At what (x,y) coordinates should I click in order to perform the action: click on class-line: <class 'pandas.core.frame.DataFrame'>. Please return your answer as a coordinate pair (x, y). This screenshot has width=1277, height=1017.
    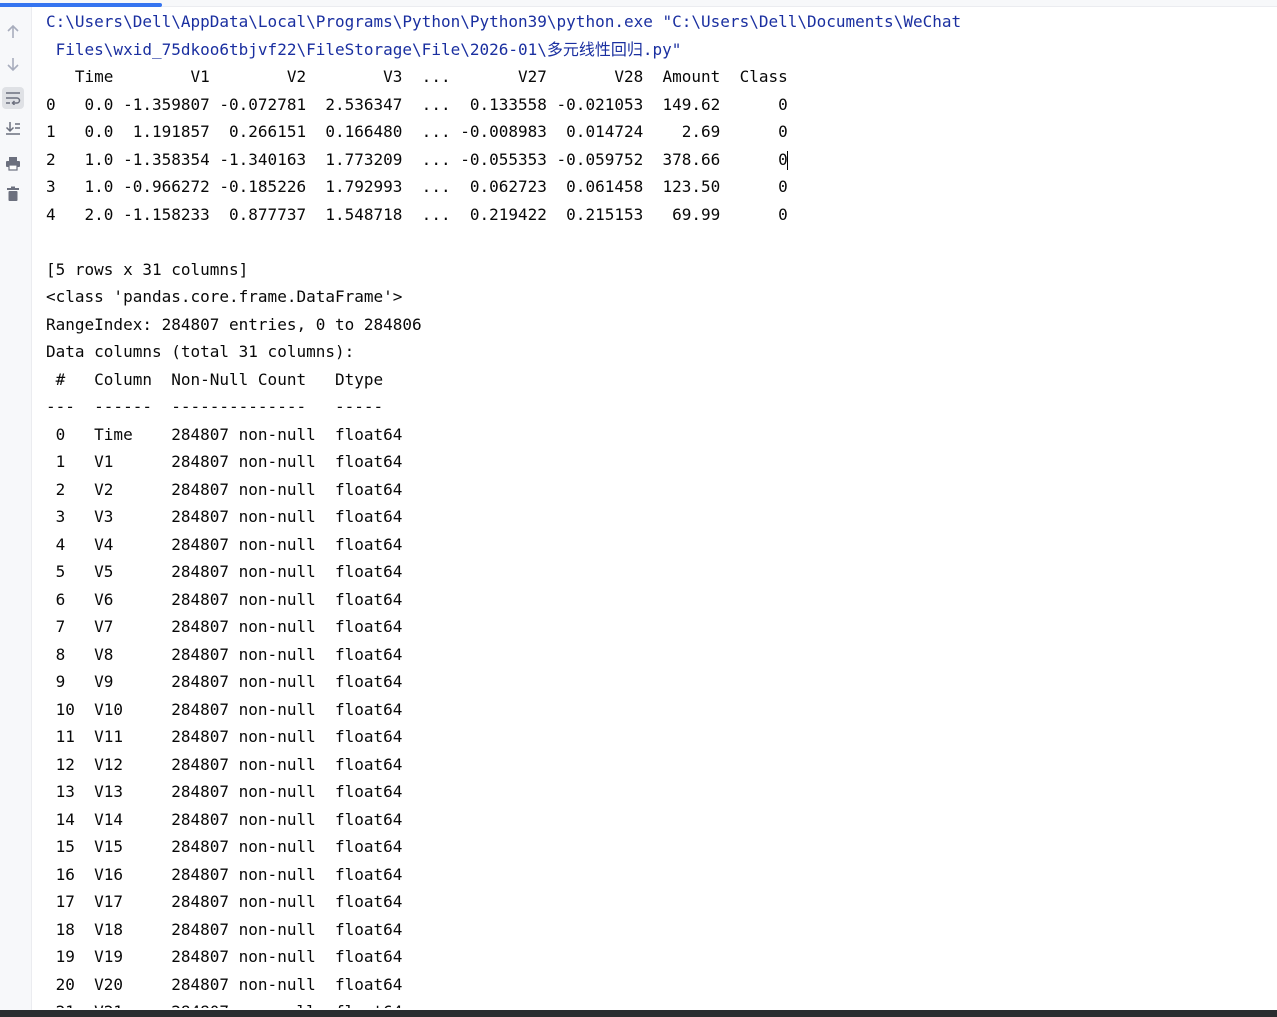
    Looking at the image, I should click on (224, 296).